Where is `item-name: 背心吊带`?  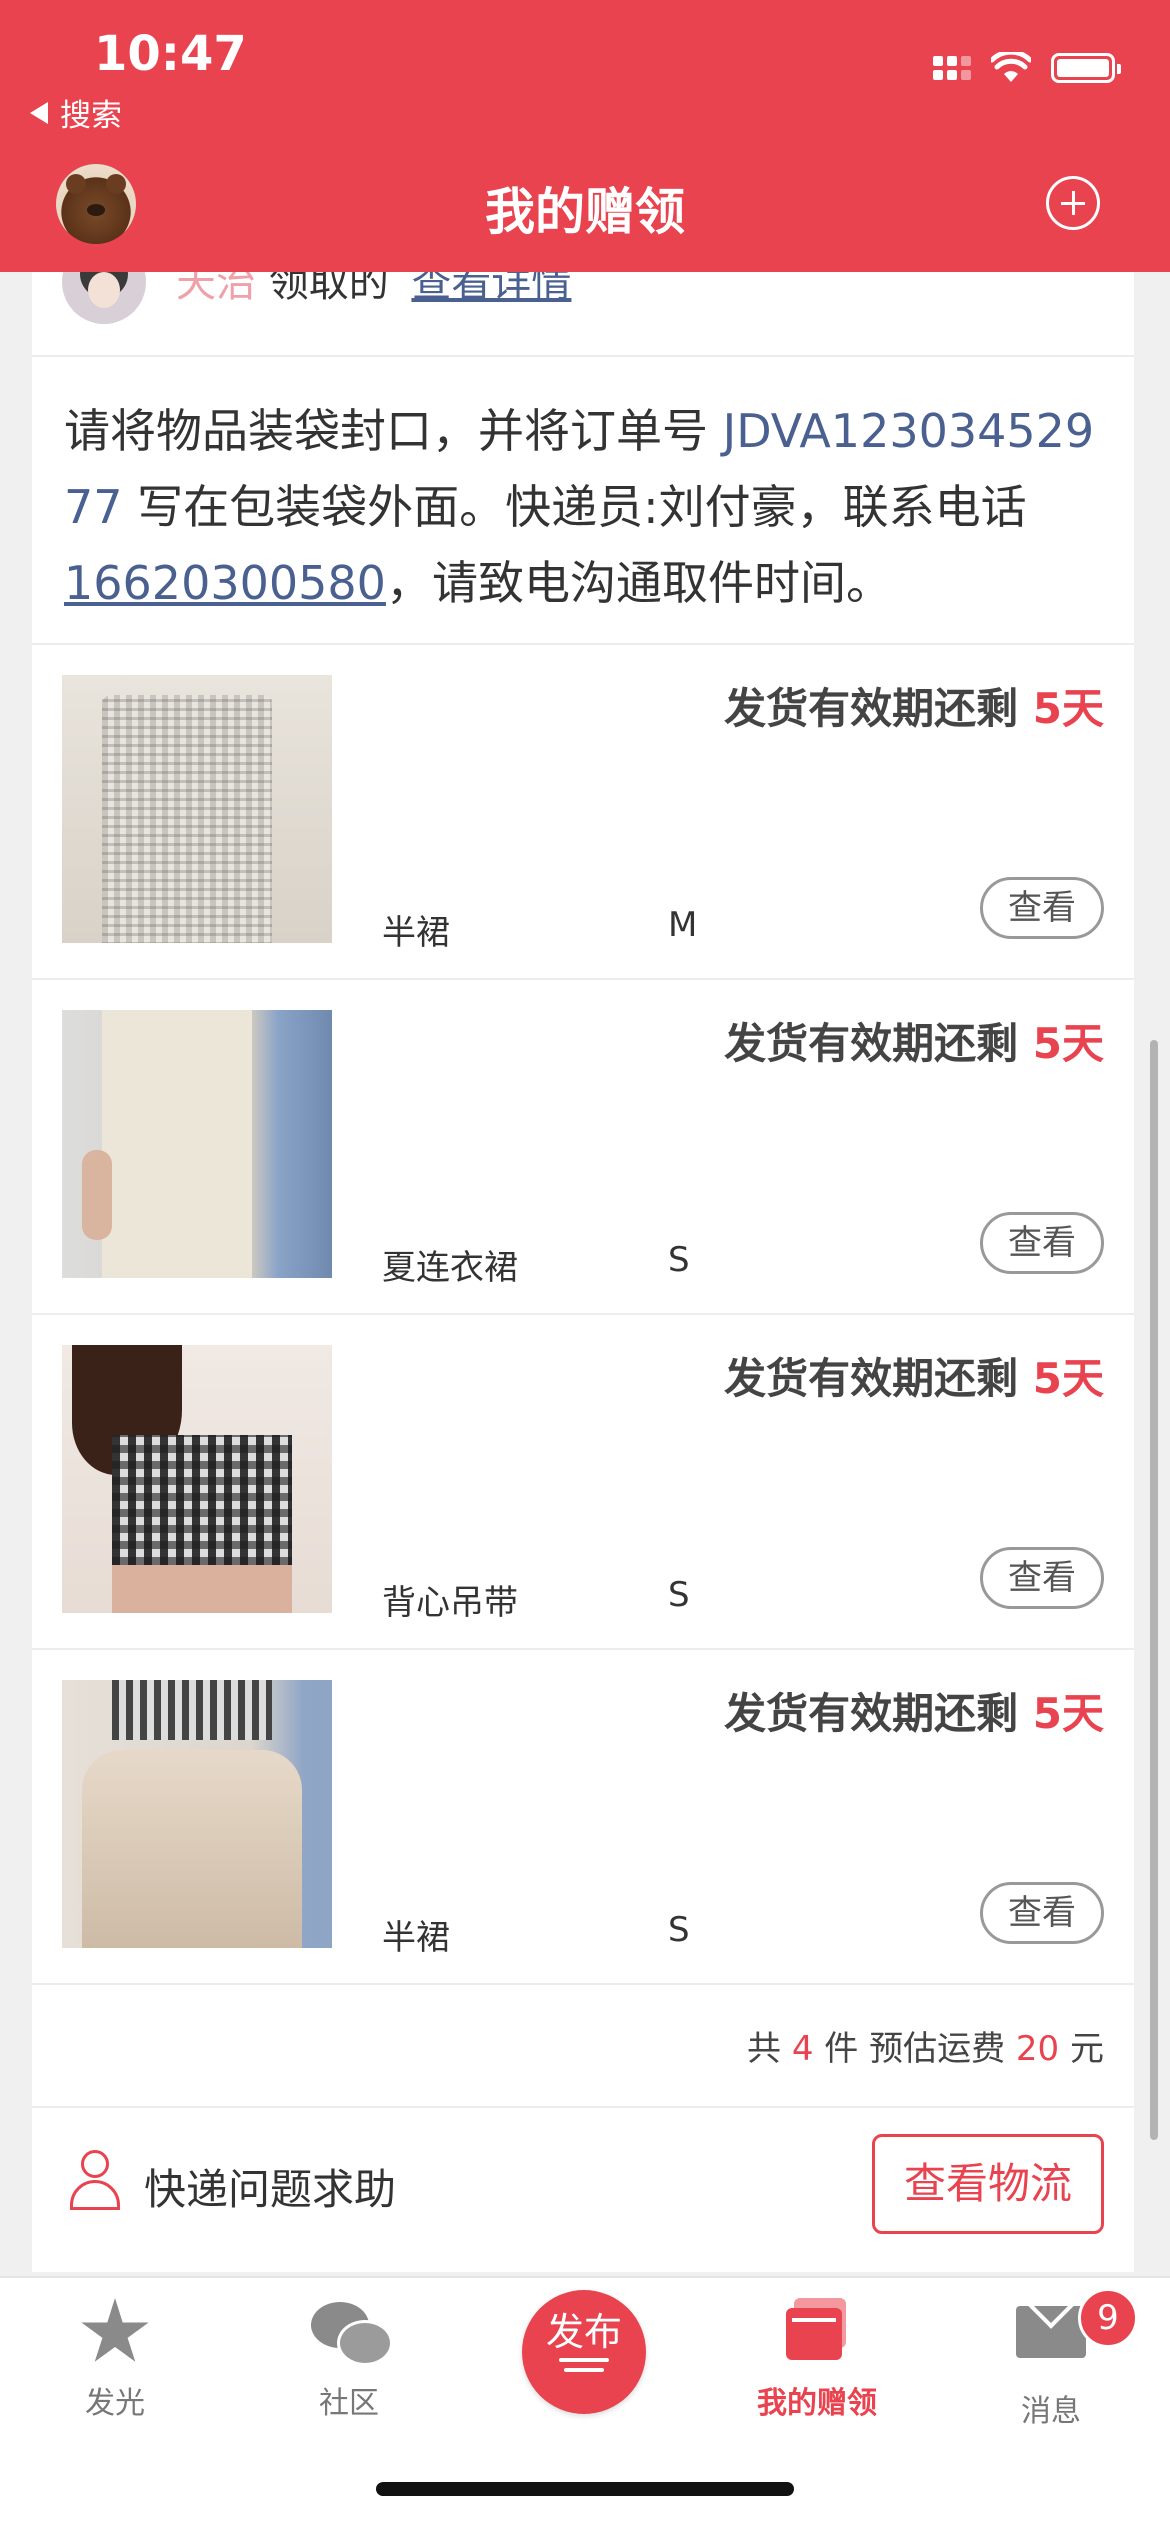
item-name: 背心吊带 is located at coordinates (450, 1603).